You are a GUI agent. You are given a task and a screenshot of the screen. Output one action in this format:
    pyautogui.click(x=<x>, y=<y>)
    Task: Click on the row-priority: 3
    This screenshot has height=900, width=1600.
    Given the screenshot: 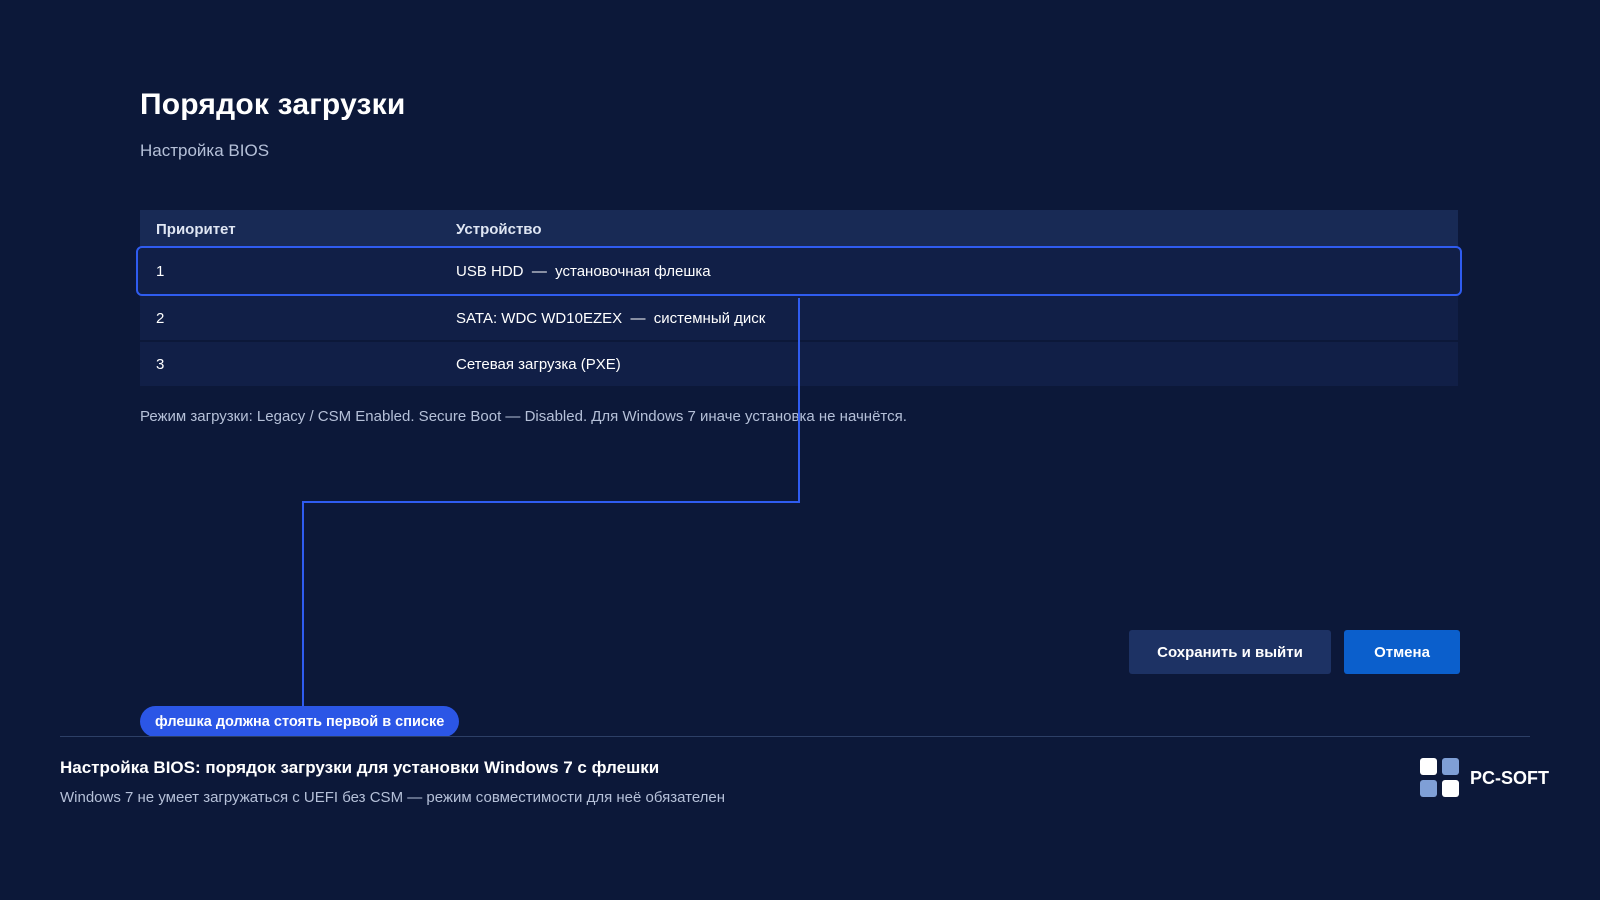 What is the action you would take?
    pyautogui.click(x=160, y=364)
    